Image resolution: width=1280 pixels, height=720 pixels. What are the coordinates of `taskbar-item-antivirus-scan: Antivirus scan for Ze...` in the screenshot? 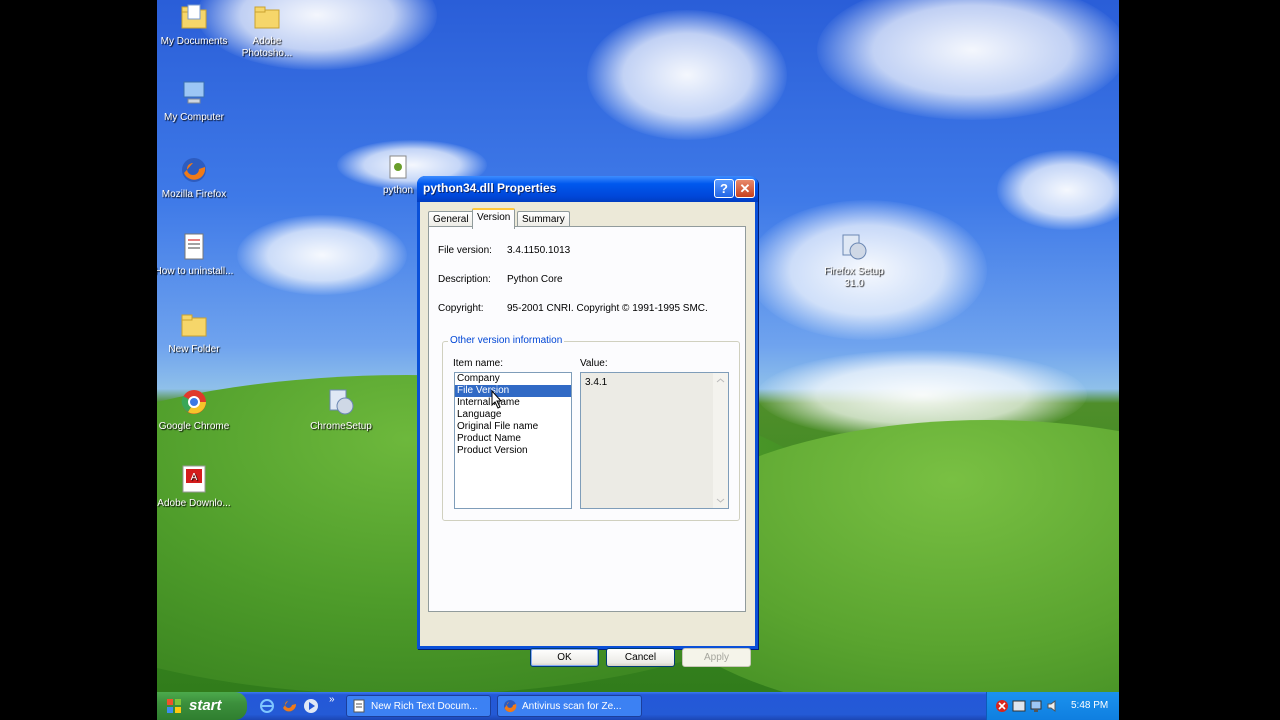 It's located at (569, 706).